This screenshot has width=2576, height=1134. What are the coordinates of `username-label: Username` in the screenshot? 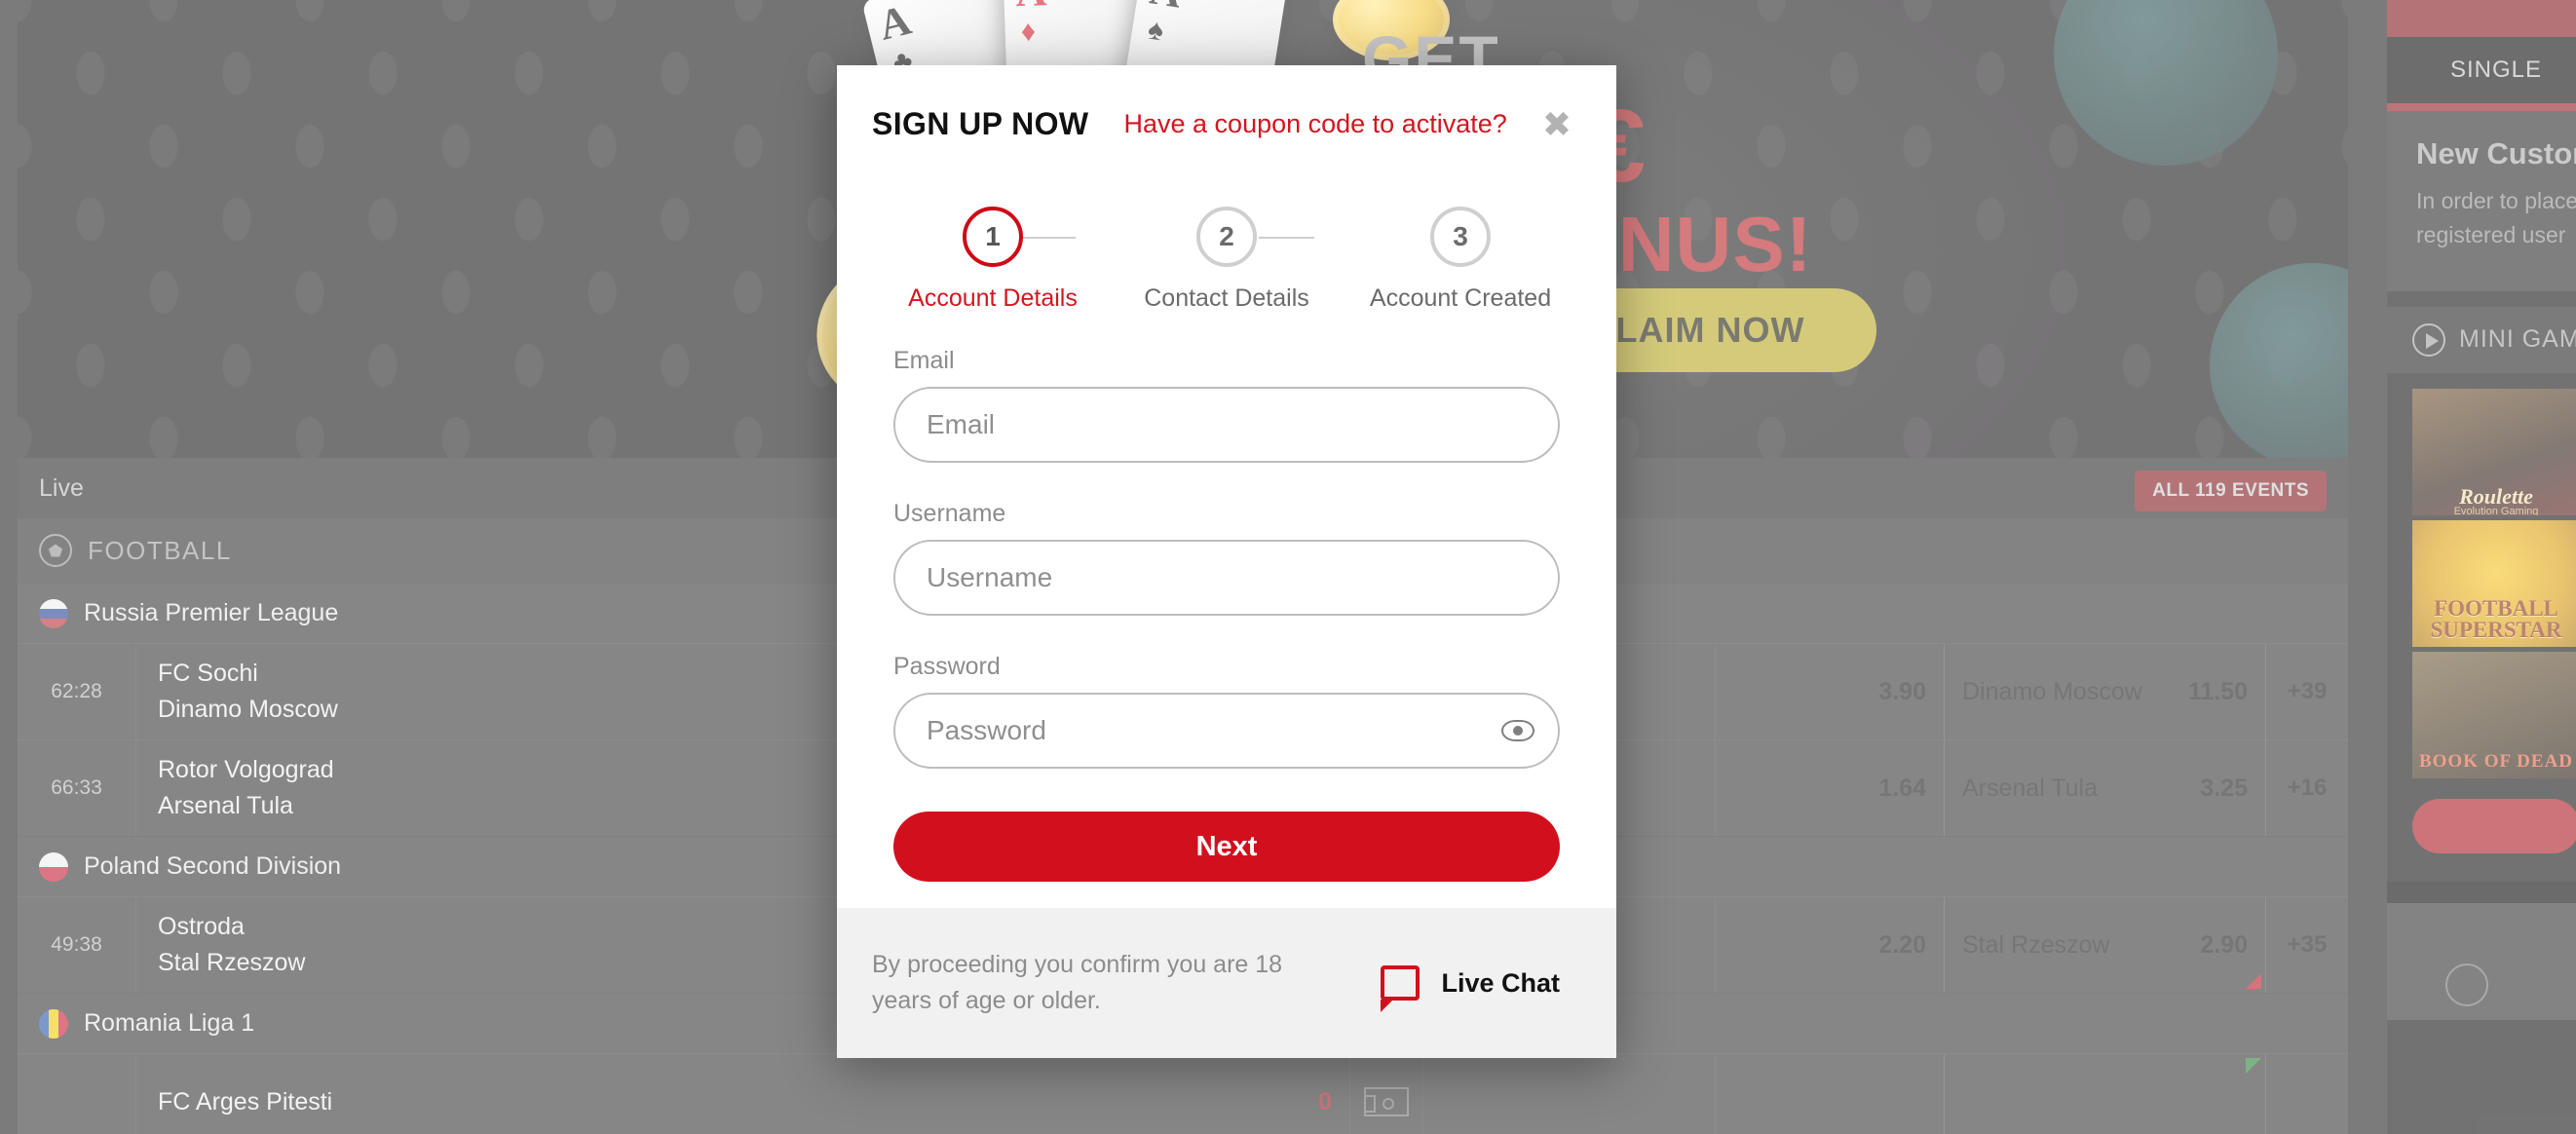 It's located at (949, 513).